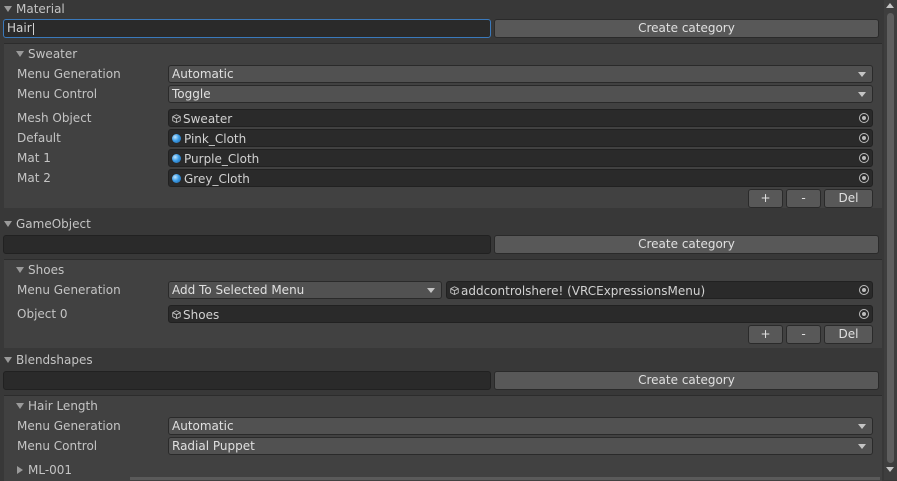  What do you see at coordinates (46, 270) in the screenshot?
I see `group-title: Shoes` at bounding box center [46, 270].